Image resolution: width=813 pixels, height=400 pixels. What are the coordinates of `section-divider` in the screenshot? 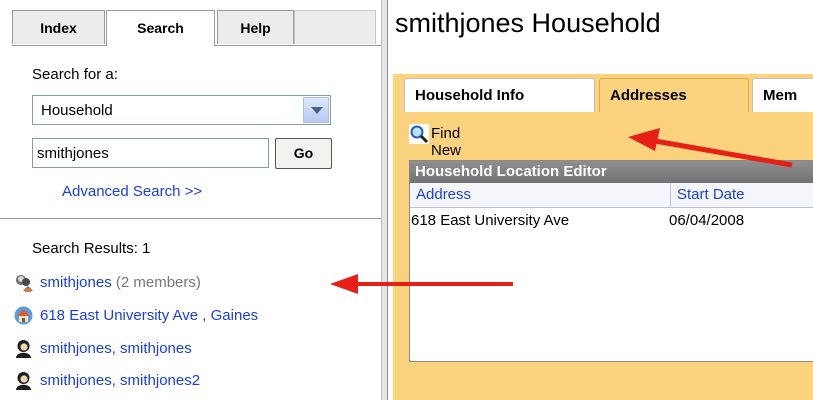 It's located at (190, 218).